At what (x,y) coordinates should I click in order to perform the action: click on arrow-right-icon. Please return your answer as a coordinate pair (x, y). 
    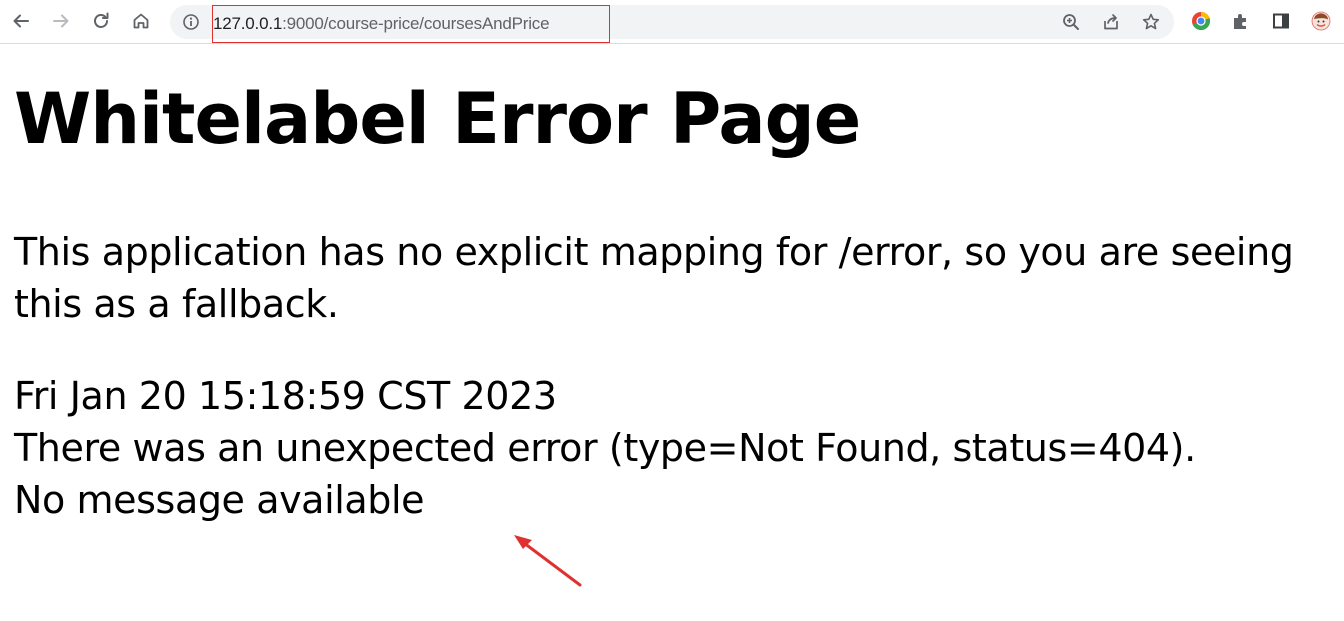
    Looking at the image, I should click on (61, 21).